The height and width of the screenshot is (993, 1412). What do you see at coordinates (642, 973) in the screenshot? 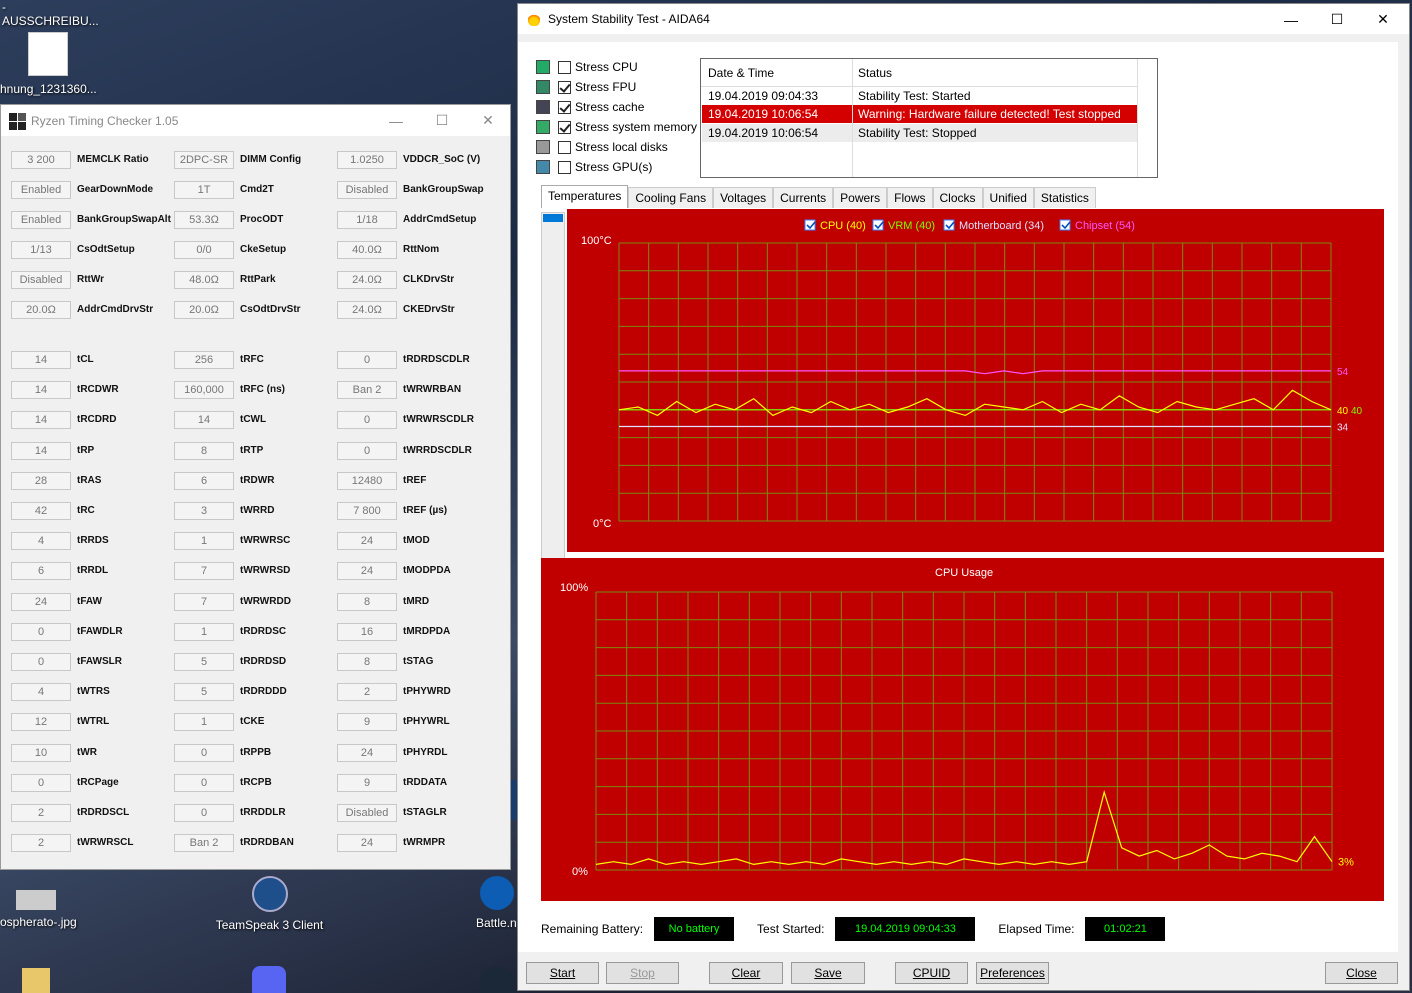
I see `stop-button: Stop` at bounding box center [642, 973].